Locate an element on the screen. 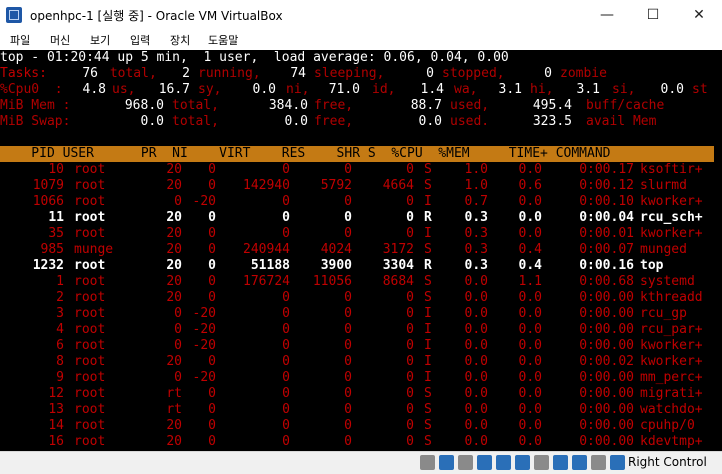 The width and height of the screenshot is (722, 474). audio-icon is located at coordinates (465, 462).